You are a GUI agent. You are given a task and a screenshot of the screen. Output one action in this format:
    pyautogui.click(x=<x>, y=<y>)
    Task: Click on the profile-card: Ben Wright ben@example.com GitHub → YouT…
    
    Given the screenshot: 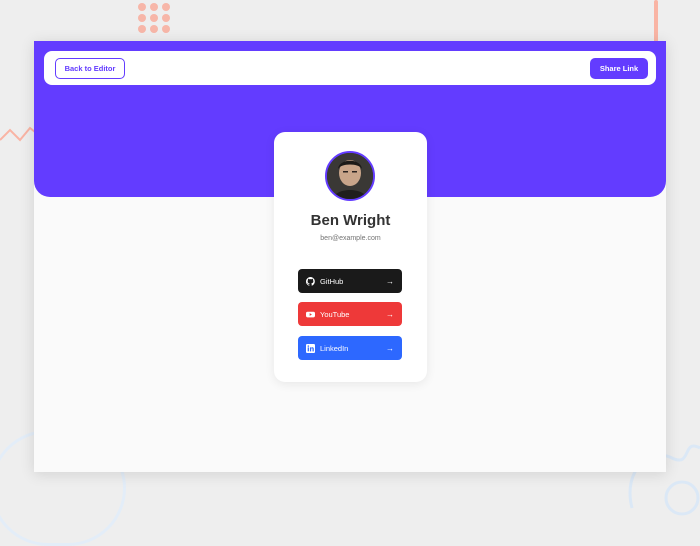 What is the action you would take?
    pyautogui.click(x=350, y=257)
    